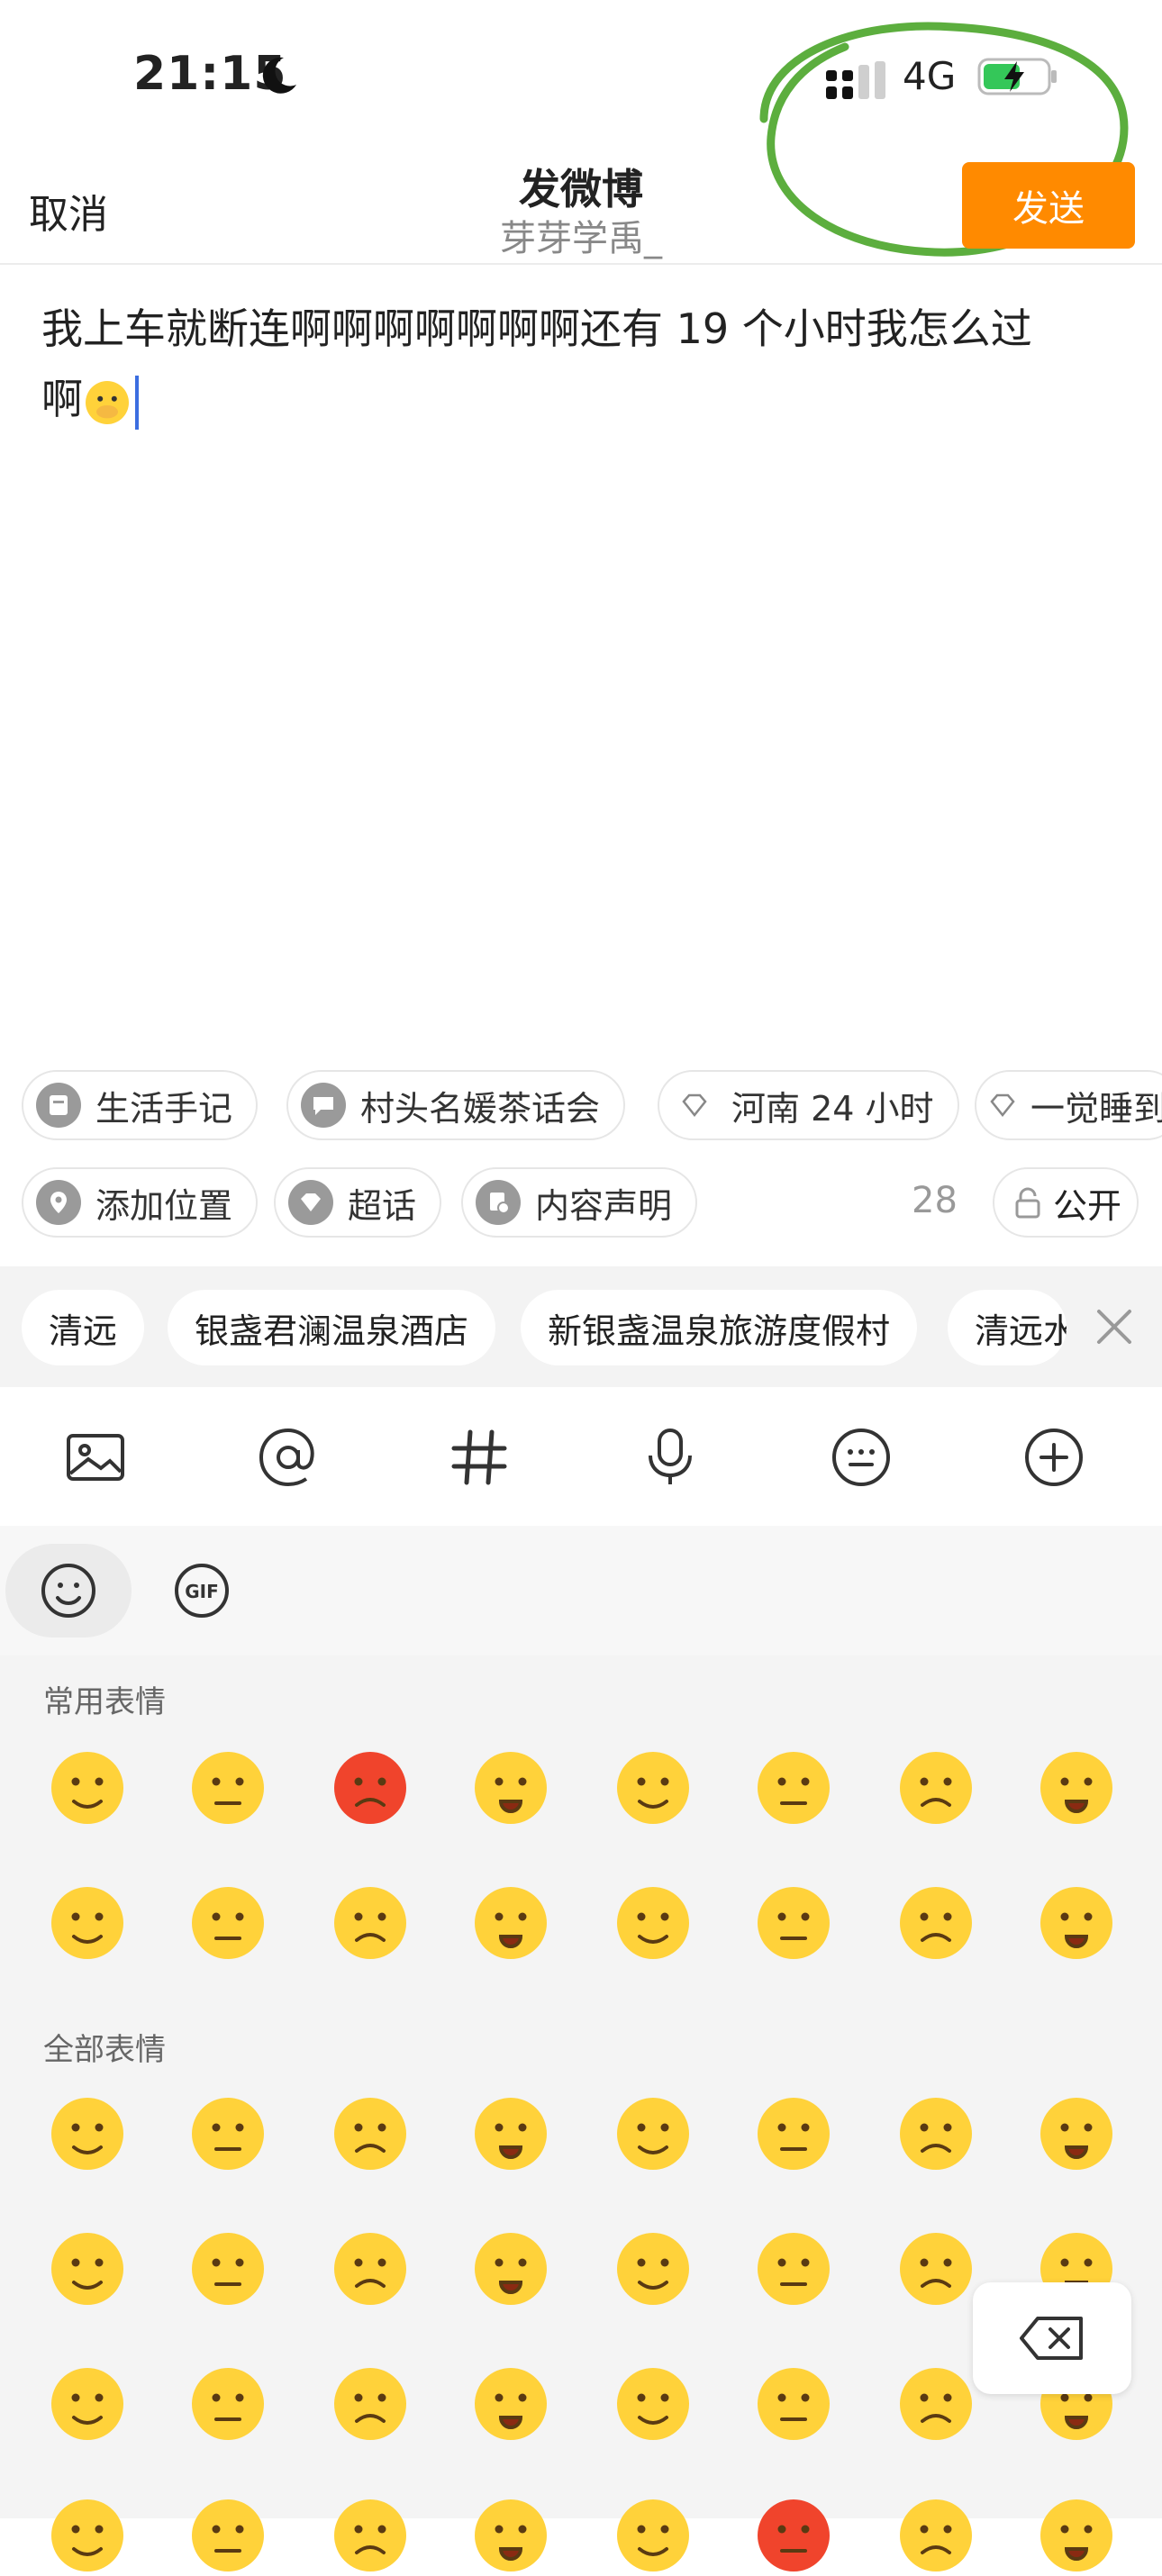 The height and width of the screenshot is (2576, 1162). I want to click on add-location-button: 添加位置, so click(140, 1202).